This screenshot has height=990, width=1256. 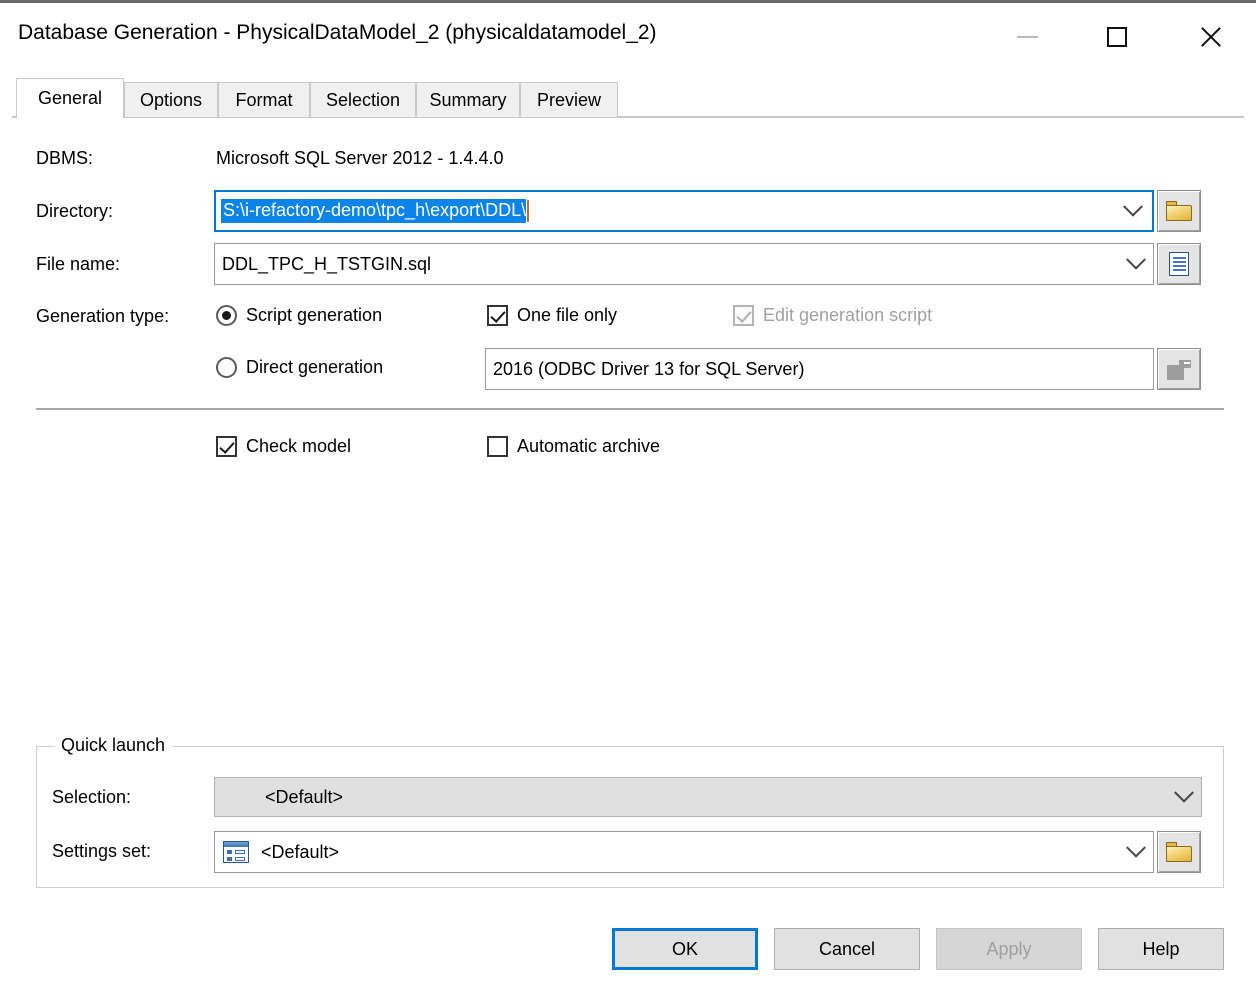 I want to click on generation-type-label: Generation type:, so click(x=103, y=316).